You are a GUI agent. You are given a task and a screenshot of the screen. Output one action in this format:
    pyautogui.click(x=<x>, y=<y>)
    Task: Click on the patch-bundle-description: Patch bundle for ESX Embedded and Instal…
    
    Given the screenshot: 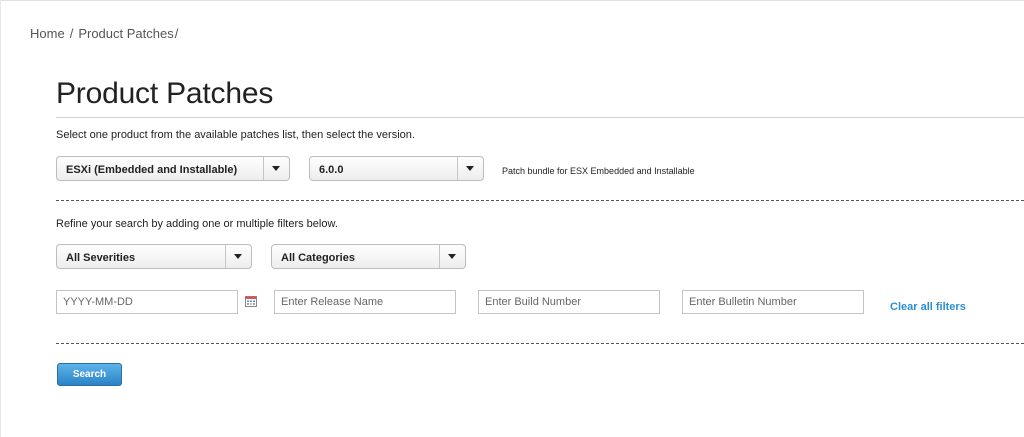 What is the action you would take?
    pyautogui.click(x=598, y=171)
    